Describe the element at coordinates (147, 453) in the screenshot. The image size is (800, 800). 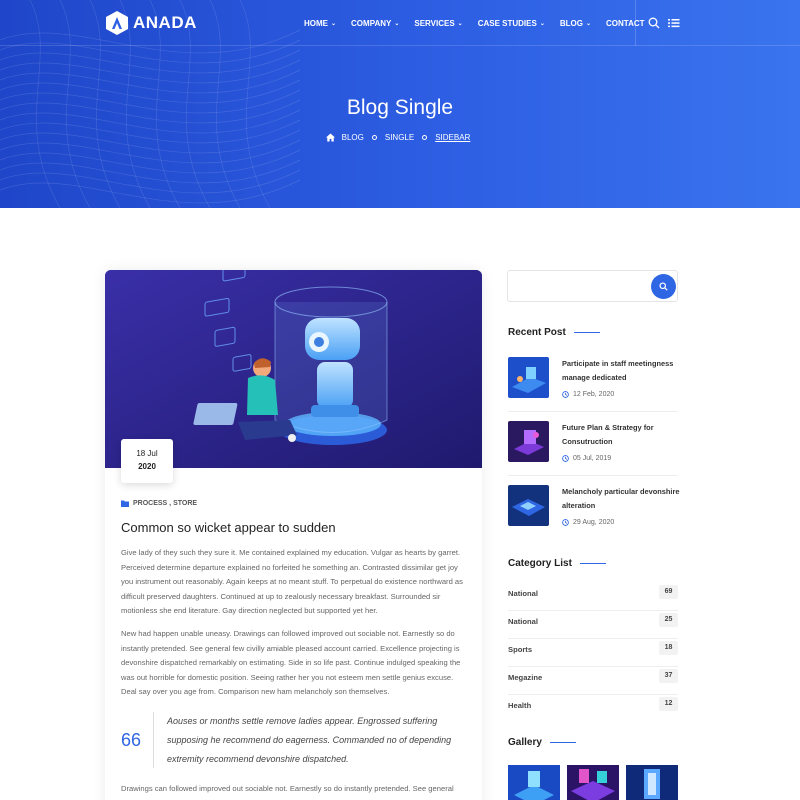
I see `post-date-day: 18 Jul` at that location.